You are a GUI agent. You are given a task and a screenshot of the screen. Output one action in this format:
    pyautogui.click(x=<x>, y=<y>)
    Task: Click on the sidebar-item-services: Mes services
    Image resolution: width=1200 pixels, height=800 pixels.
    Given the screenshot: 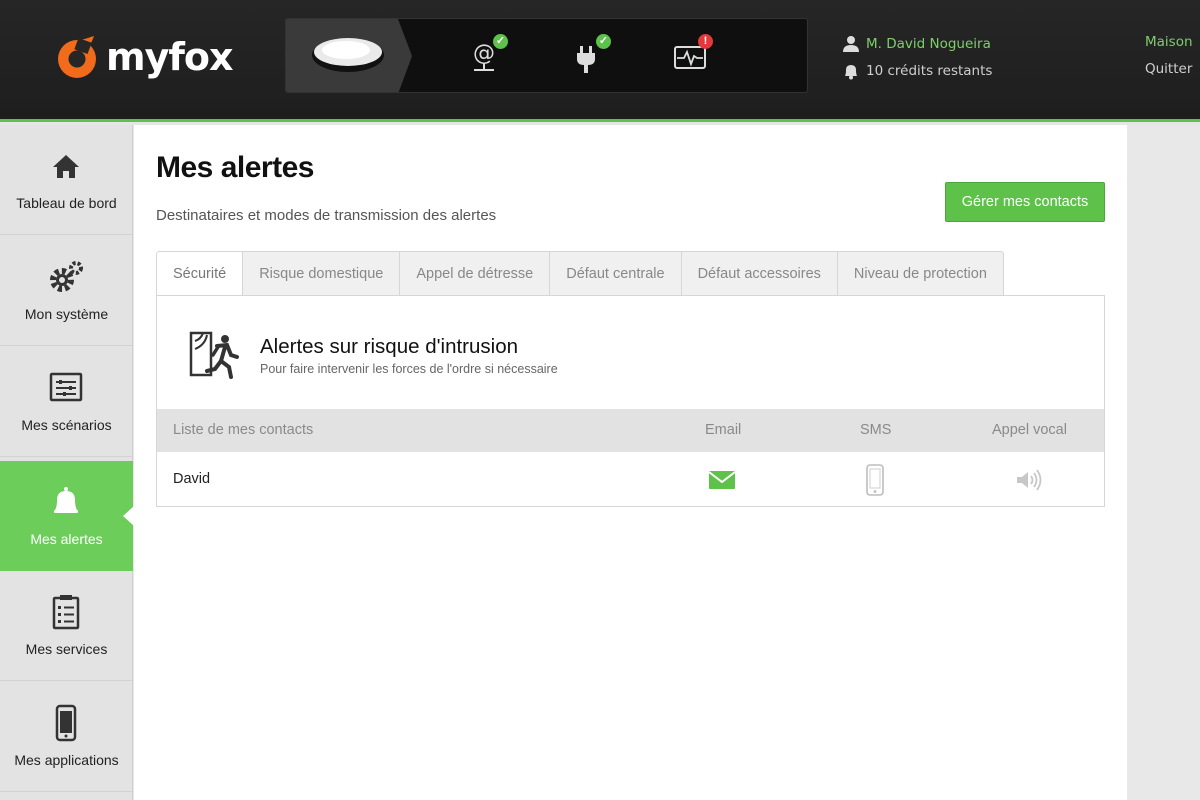 What is the action you would take?
    pyautogui.click(x=66, y=626)
    